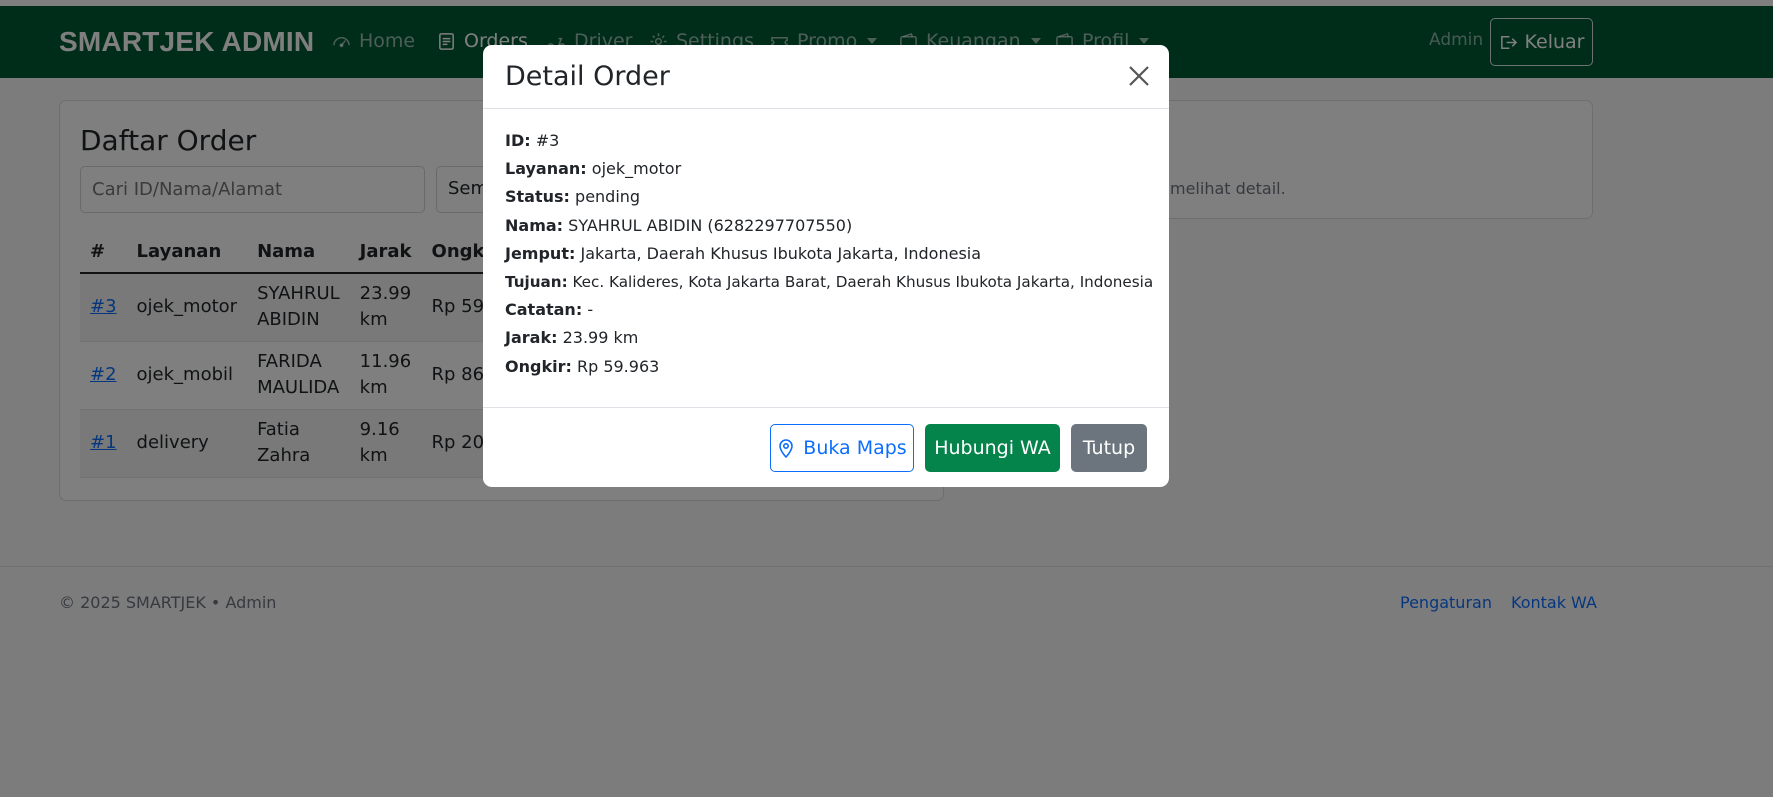  I want to click on detail-row-jarak: Jarak: 23.99 km, so click(830, 342).